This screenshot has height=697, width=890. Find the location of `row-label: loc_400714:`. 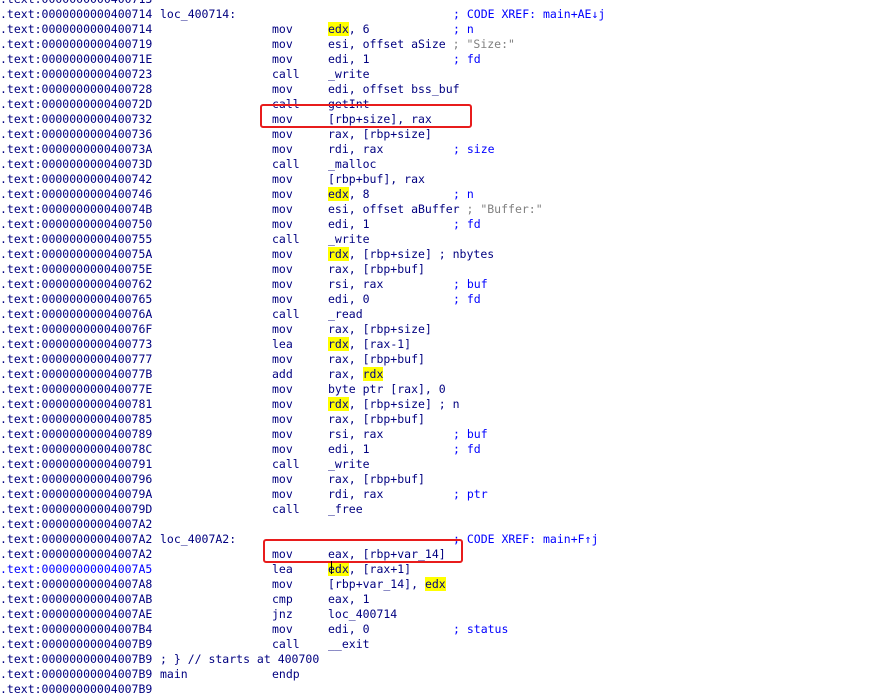

row-label: loc_400714: is located at coordinates (198, 14).